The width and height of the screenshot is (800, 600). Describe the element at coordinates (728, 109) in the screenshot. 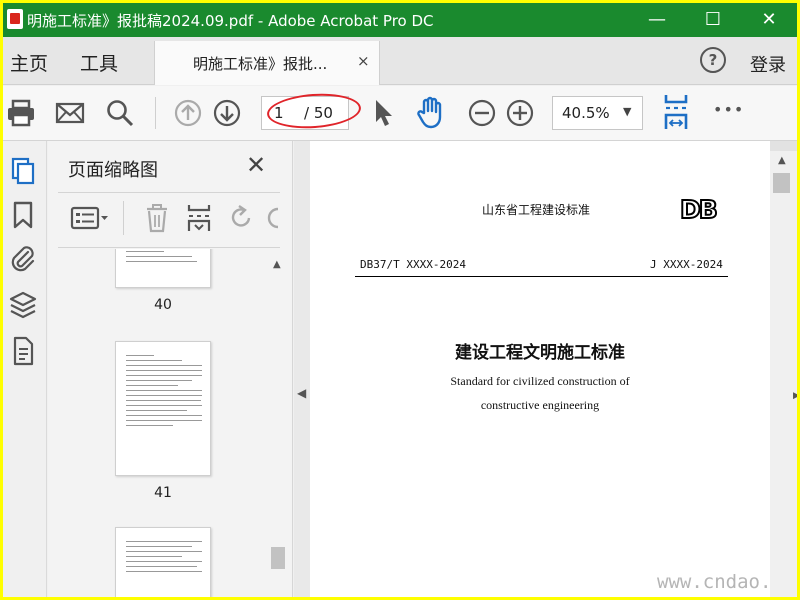

I see `more-icon: •••` at that location.